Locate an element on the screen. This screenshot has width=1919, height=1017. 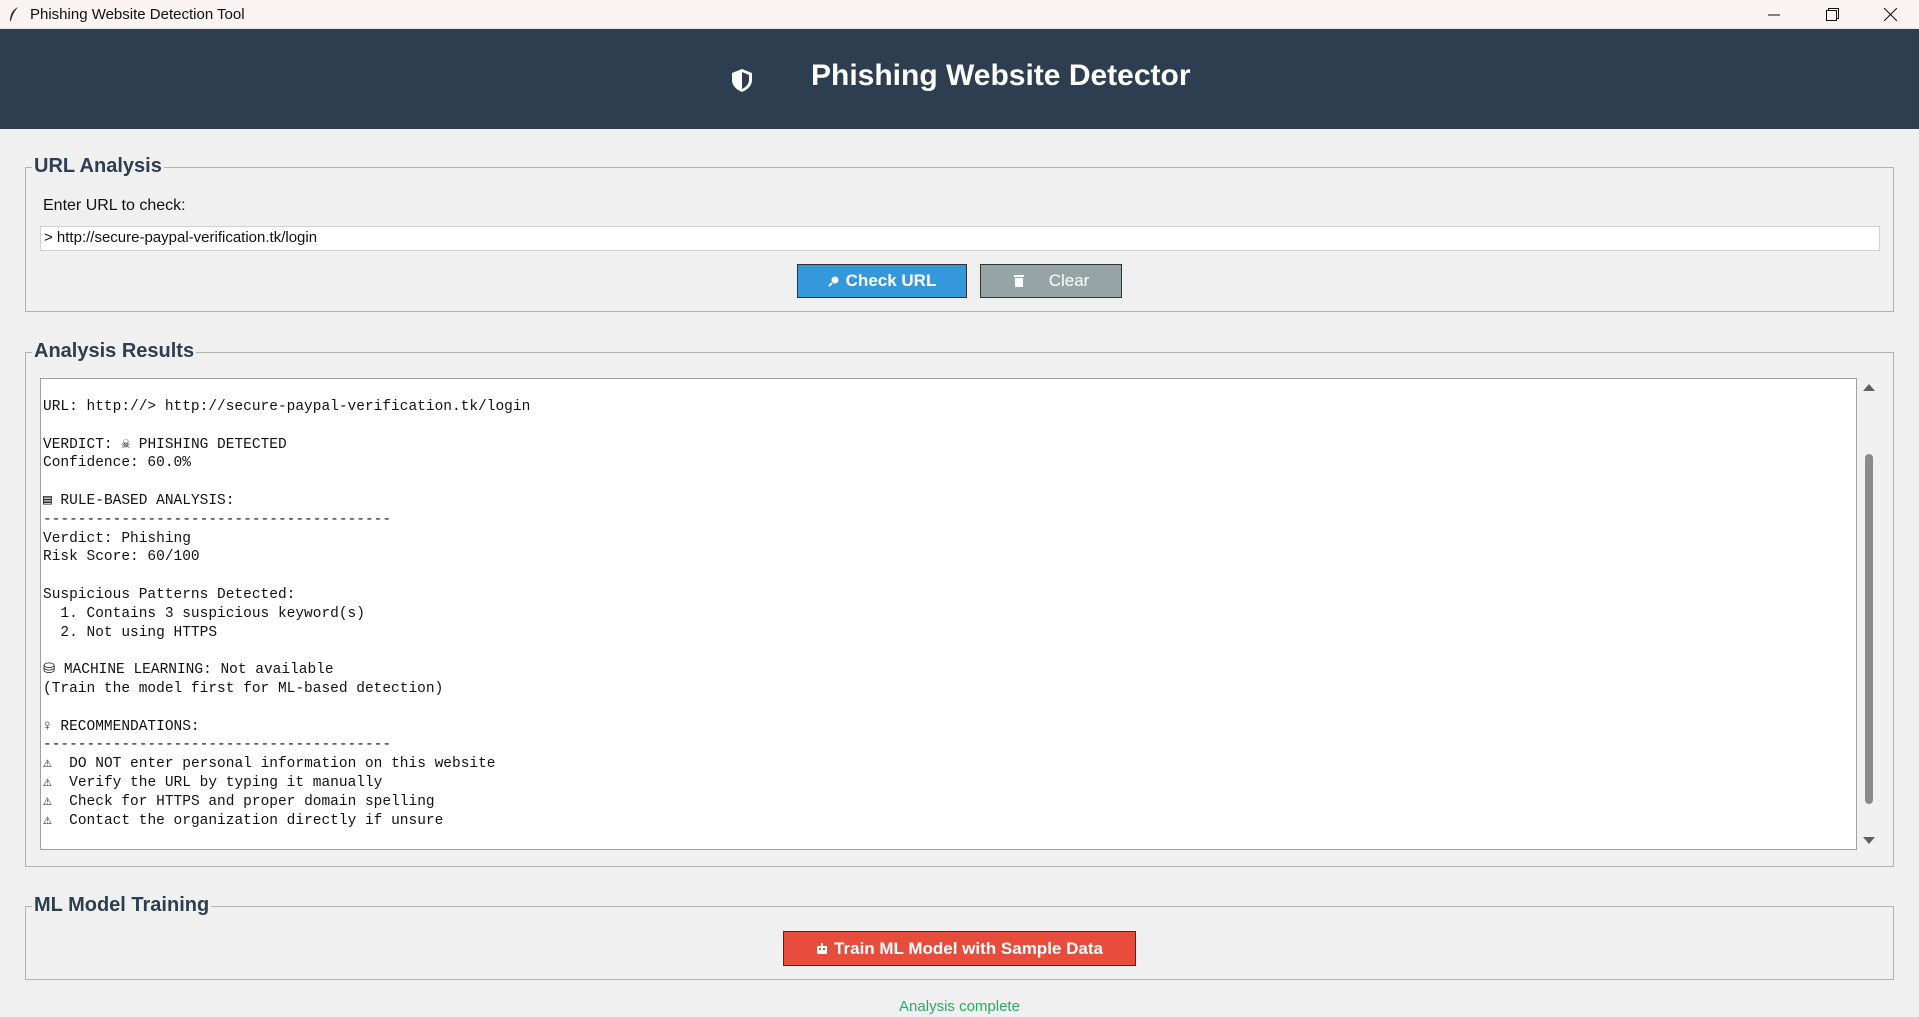
feather-icon is located at coordinates (14, 14).